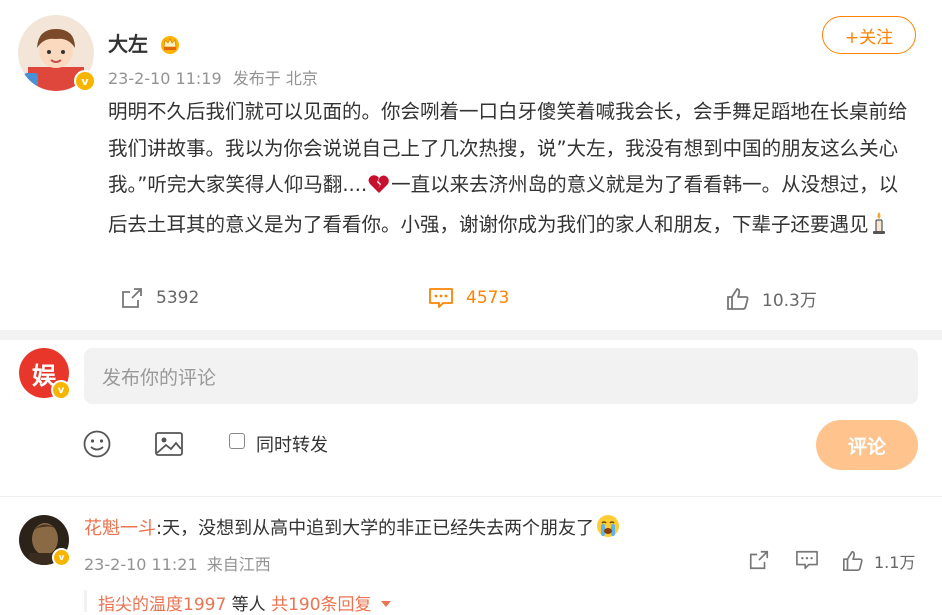 The width and height of the screenshot is (942, 615). Describe the element at coordinates (128, 44) in the screenshot. I see `author-name-text: 大左` at that location.